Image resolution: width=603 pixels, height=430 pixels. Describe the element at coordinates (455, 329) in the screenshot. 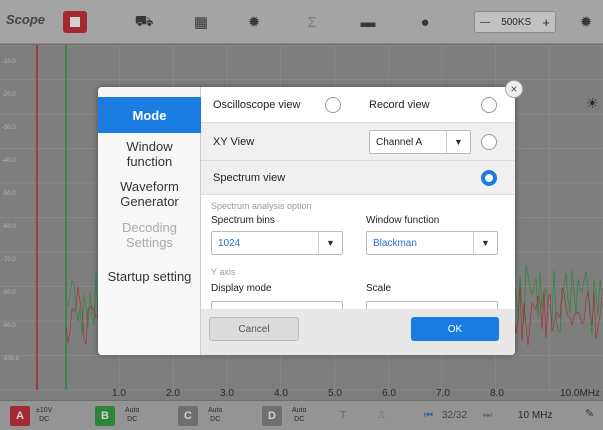

I see `ok-button: OK` at that location.